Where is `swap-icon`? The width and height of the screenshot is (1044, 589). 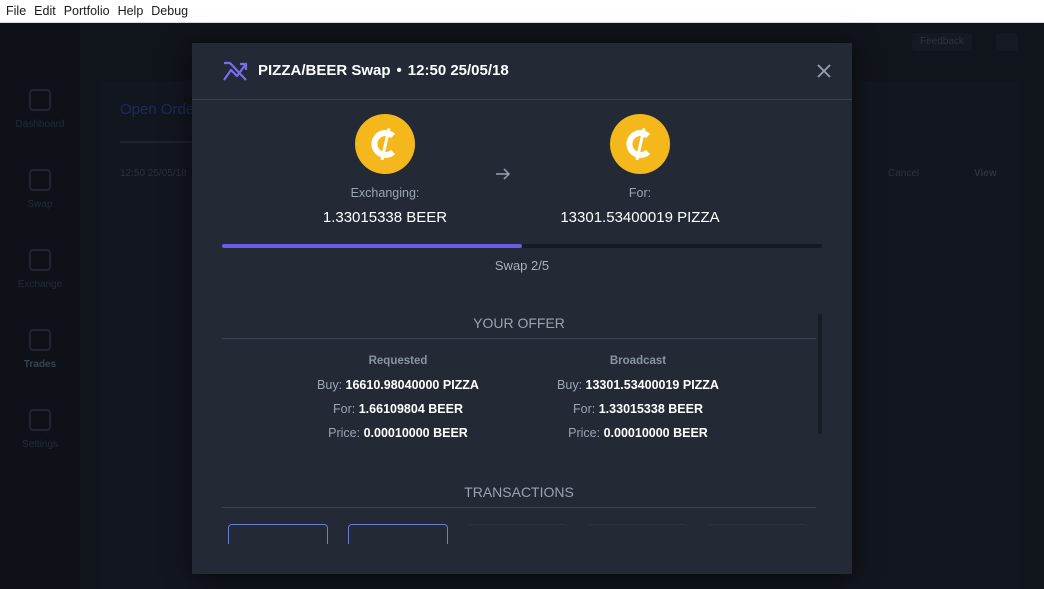
swap-icon is located at coordinates (40, 180).